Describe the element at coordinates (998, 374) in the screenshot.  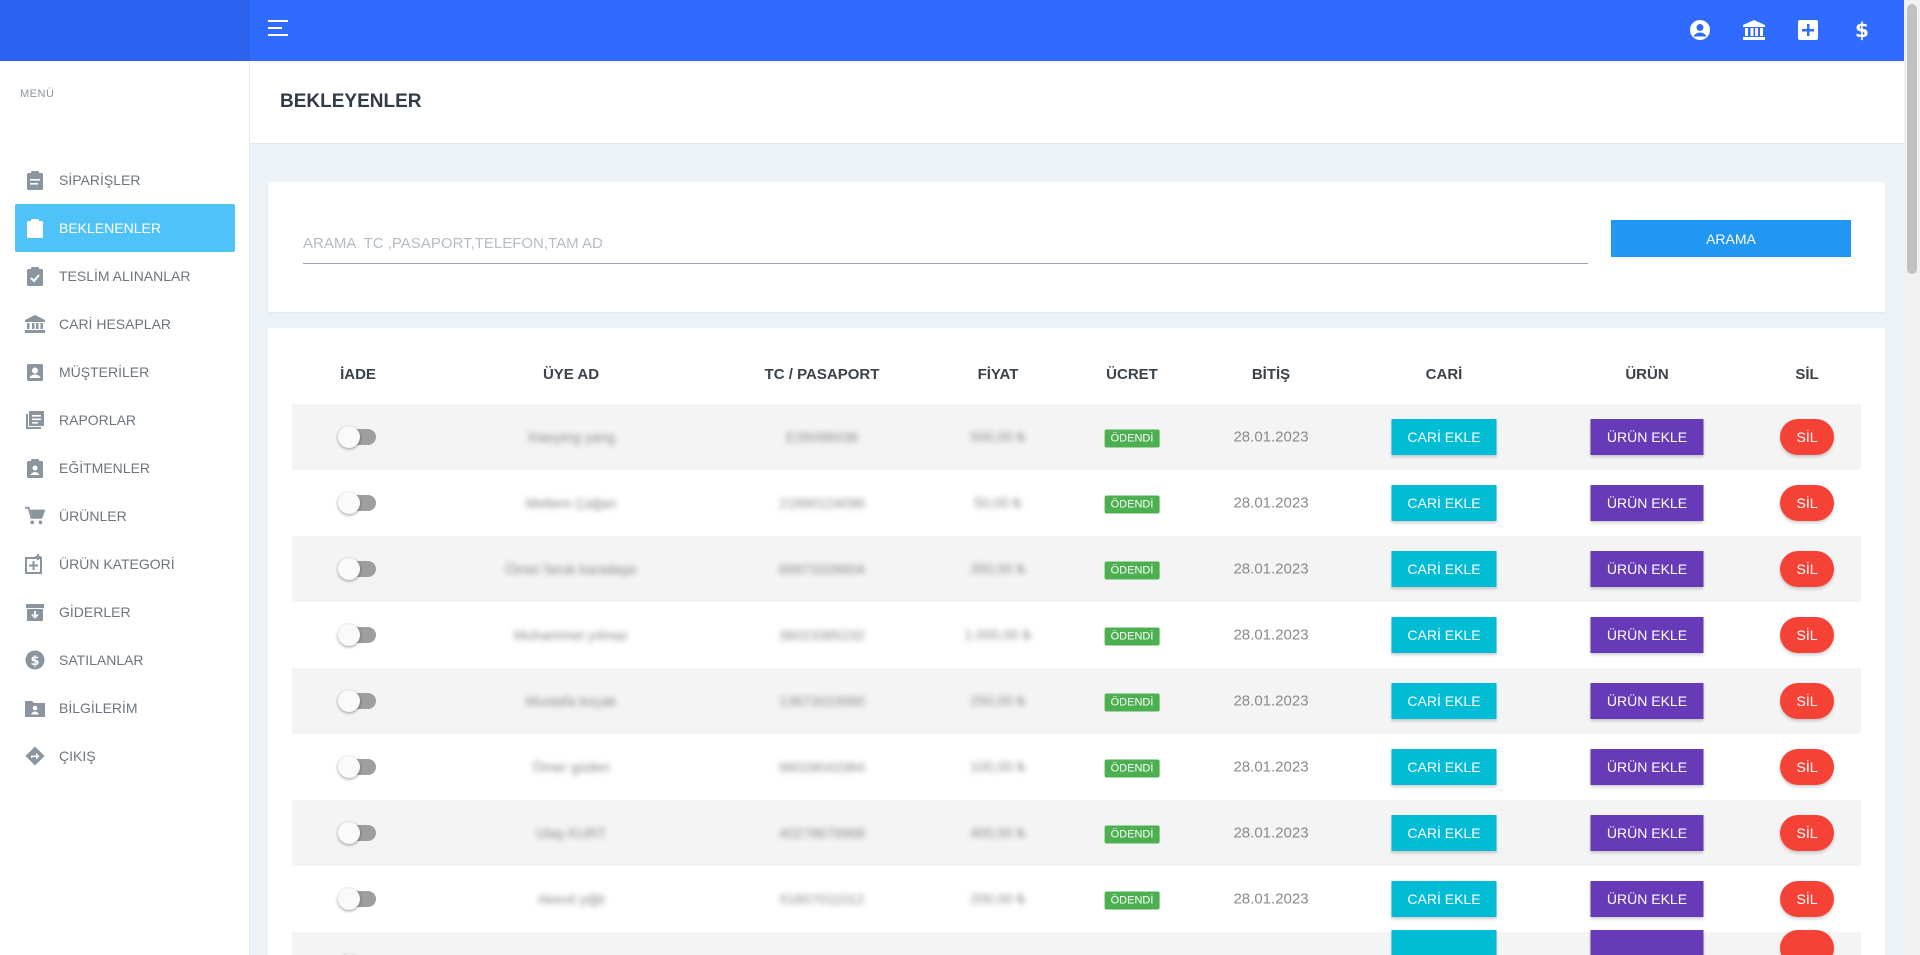
I see `column-header-fiyat: FİYAT` at that location.